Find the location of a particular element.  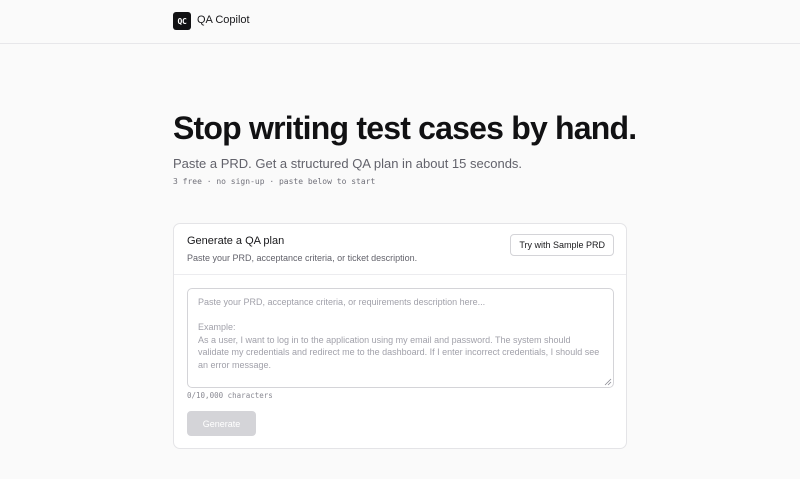

try-sample-prd-button: Try with Sample PRD is located at coordinates (562, 245).